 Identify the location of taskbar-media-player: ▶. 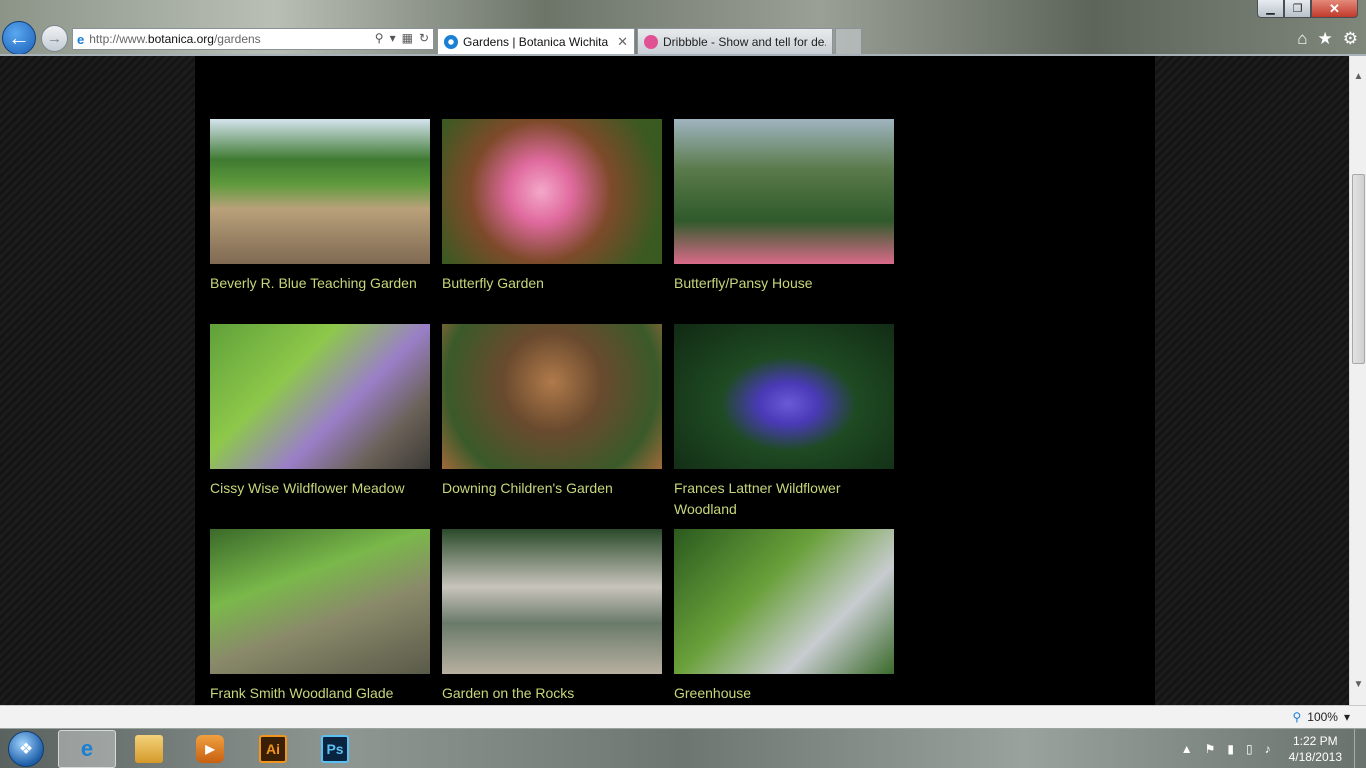
(210, 749).